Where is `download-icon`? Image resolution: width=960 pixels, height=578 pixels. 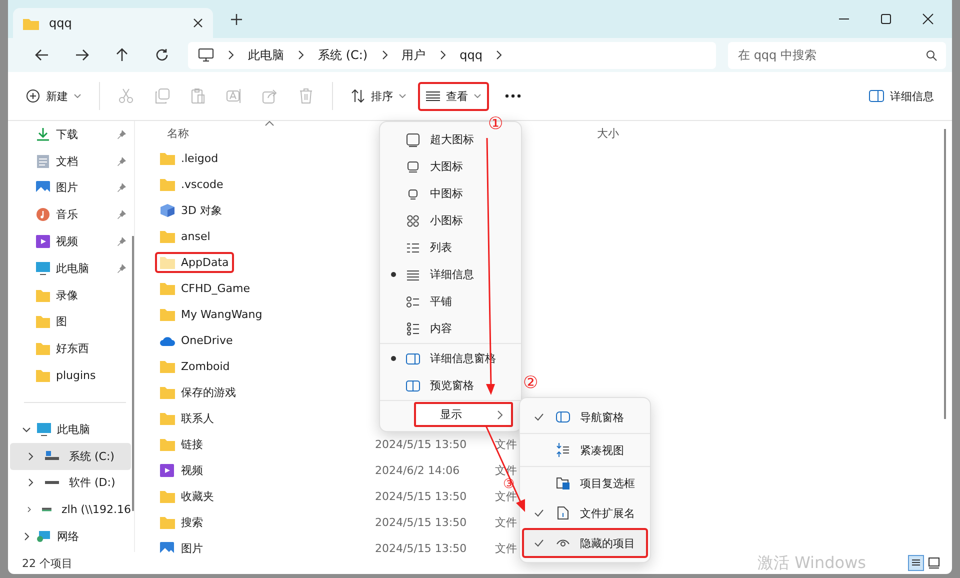
download-icon is located at coordinates (43, 134).